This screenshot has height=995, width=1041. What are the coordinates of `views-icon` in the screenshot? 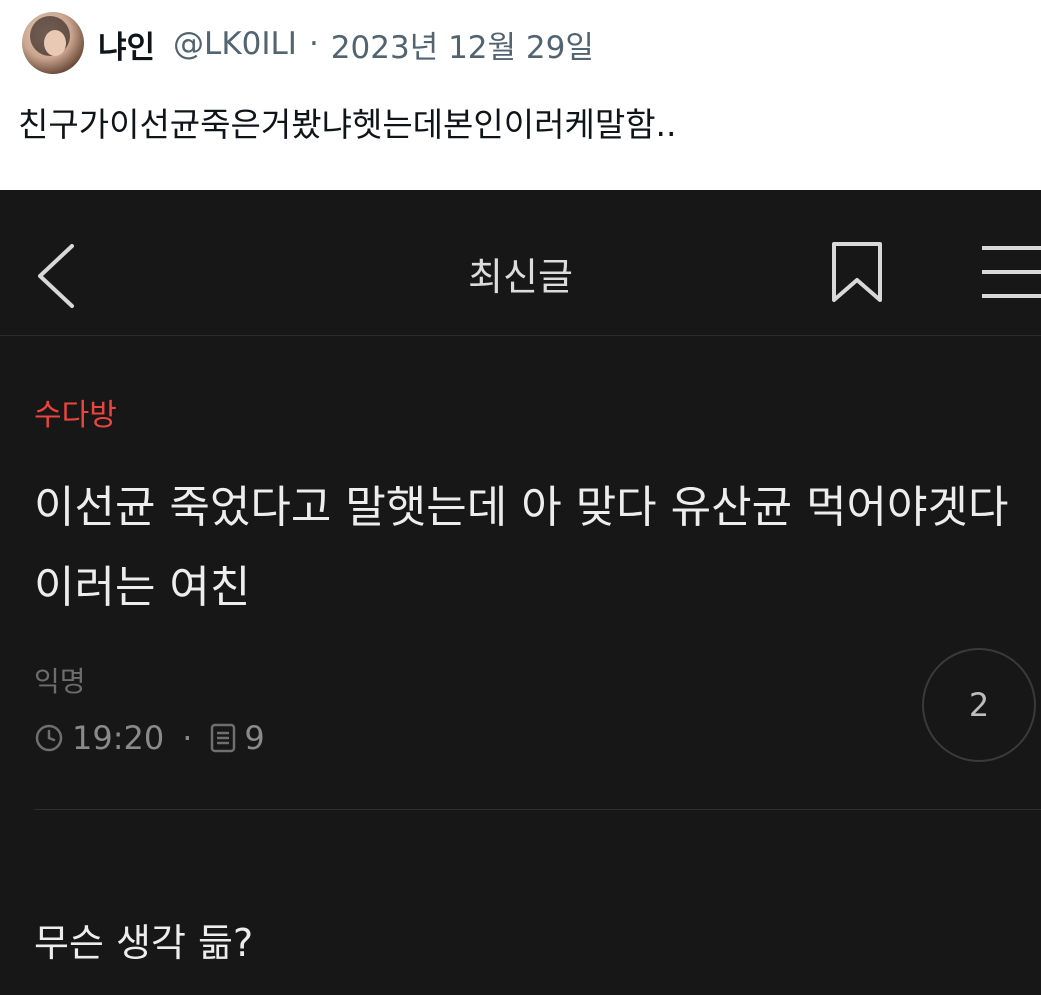 It's located at (223, 738).